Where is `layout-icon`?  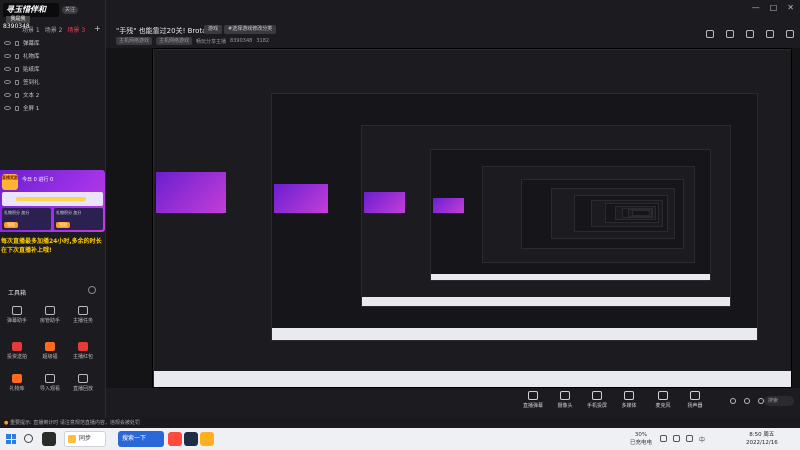
layout-icon is located at coordinates (710, 34).